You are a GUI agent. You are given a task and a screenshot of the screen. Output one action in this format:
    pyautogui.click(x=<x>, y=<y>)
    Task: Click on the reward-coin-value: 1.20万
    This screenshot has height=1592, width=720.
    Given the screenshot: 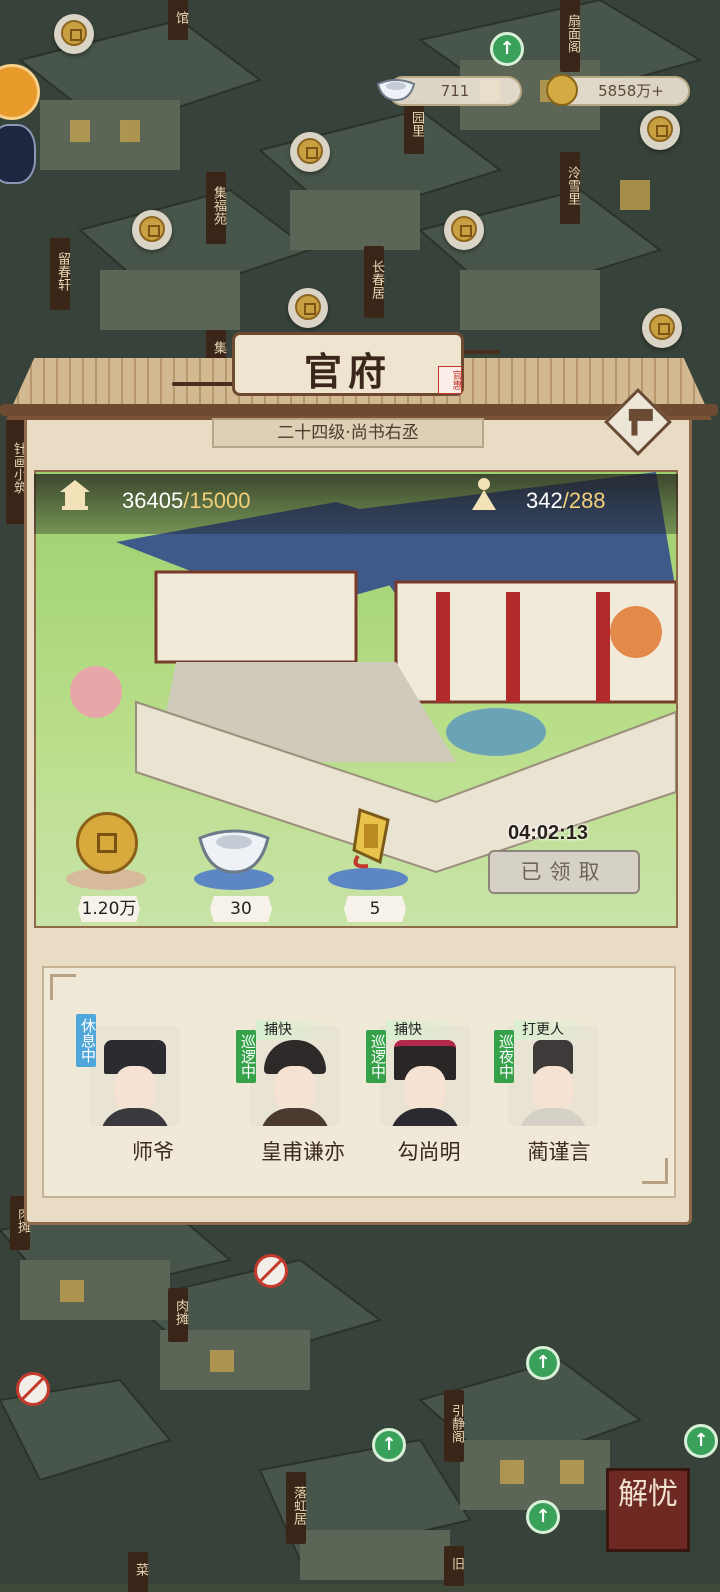 What is the action you would take?
    pyautogui.click(x=109, y=909)
    